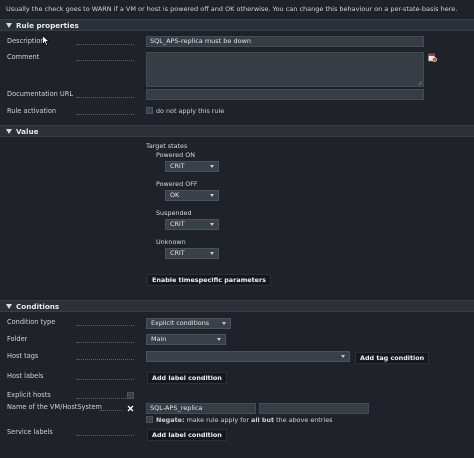 Image resolution: width=474 pixels, height=458 pixels. What do you see at coordinates (32, 111) in the screenshot?
I see `rule-activation-label: Rule activation` at bounding box center [32, 111].